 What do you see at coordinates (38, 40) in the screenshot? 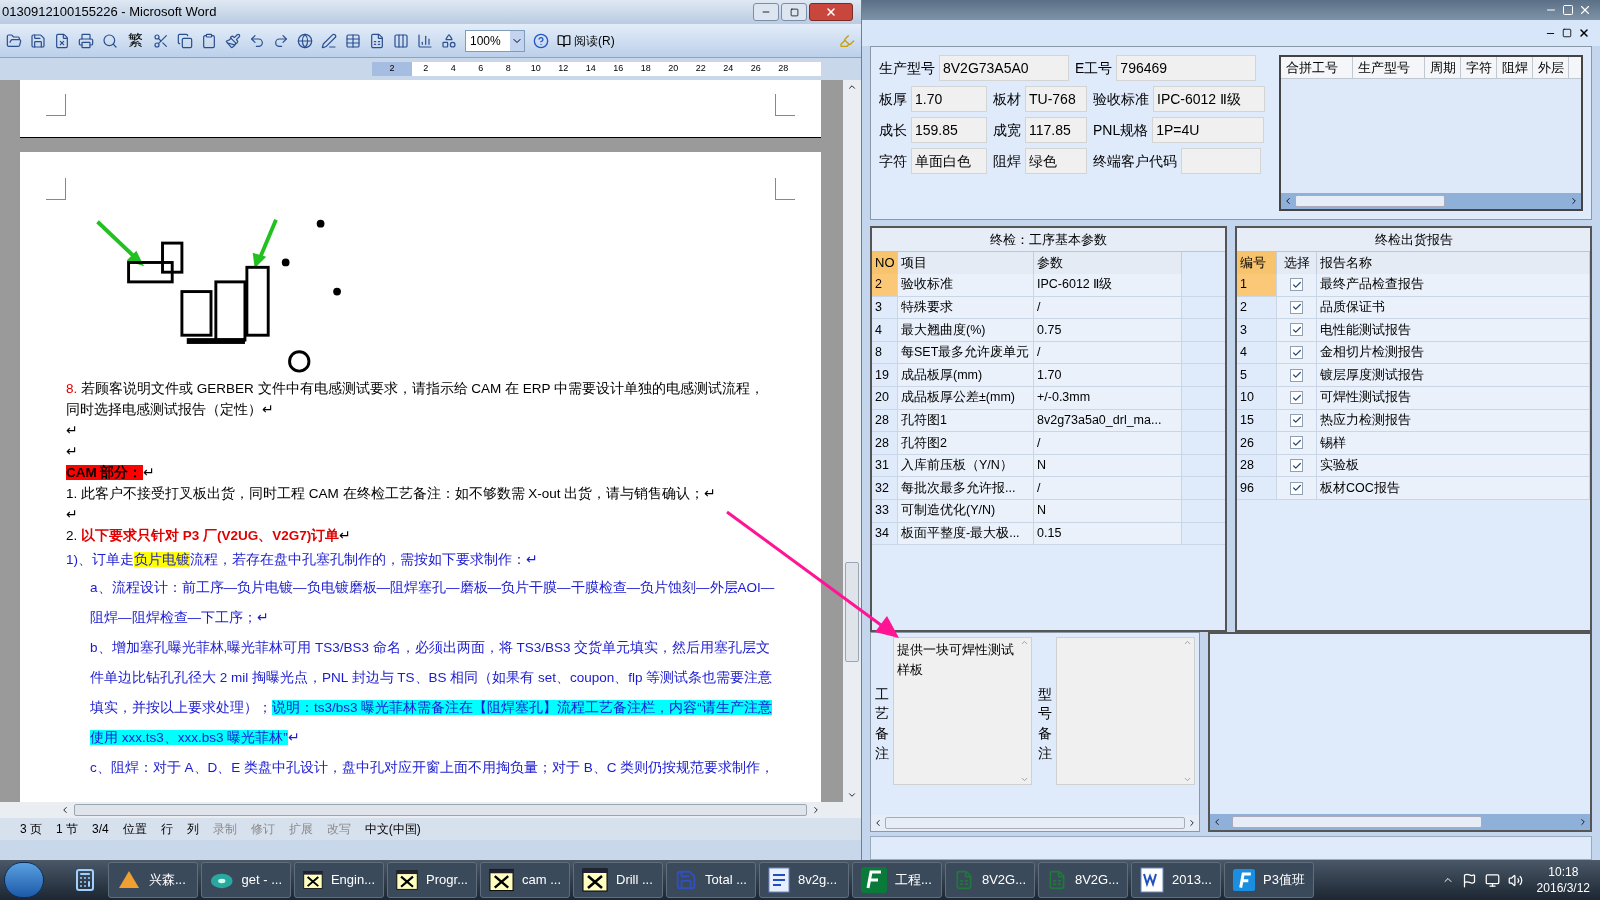
I see `save-icon` at bounding box center [38, 40].